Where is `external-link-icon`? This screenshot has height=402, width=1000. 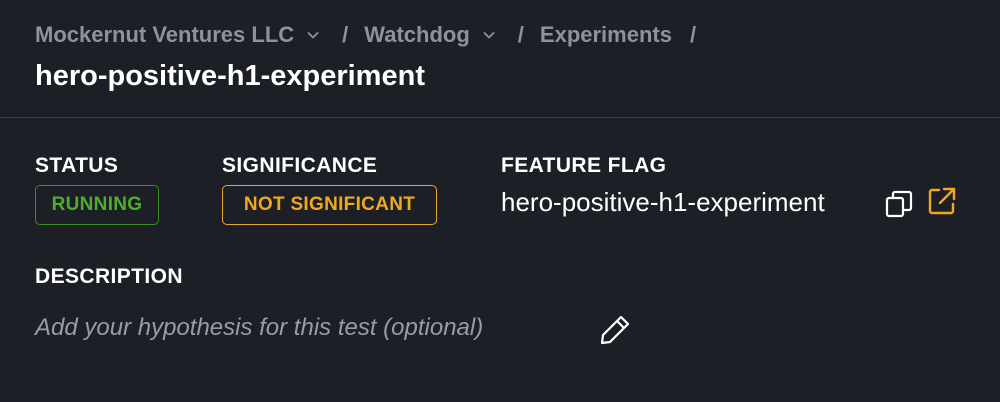 external-link-icon is located at coordinates (942, 201).